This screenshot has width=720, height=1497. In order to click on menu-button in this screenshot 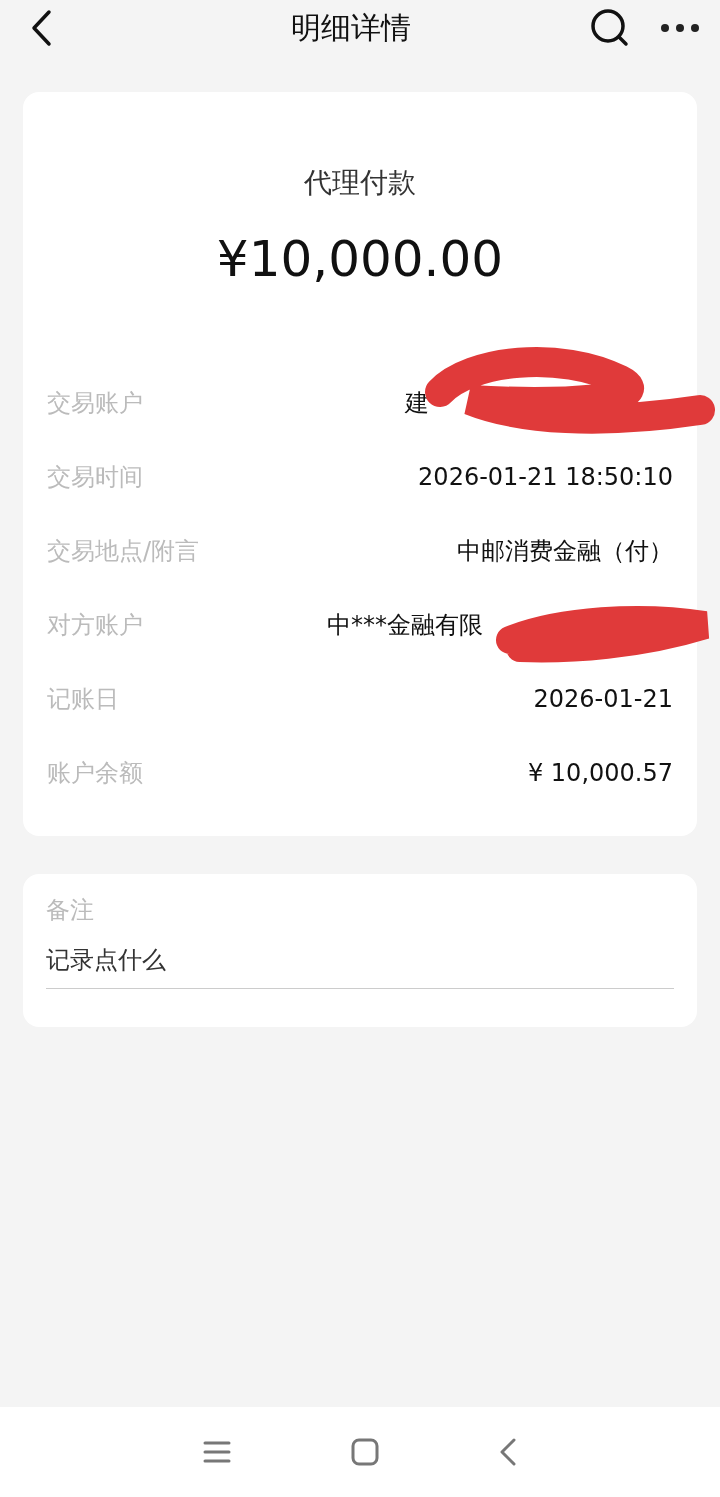, I will do `click(217, 1452)`.